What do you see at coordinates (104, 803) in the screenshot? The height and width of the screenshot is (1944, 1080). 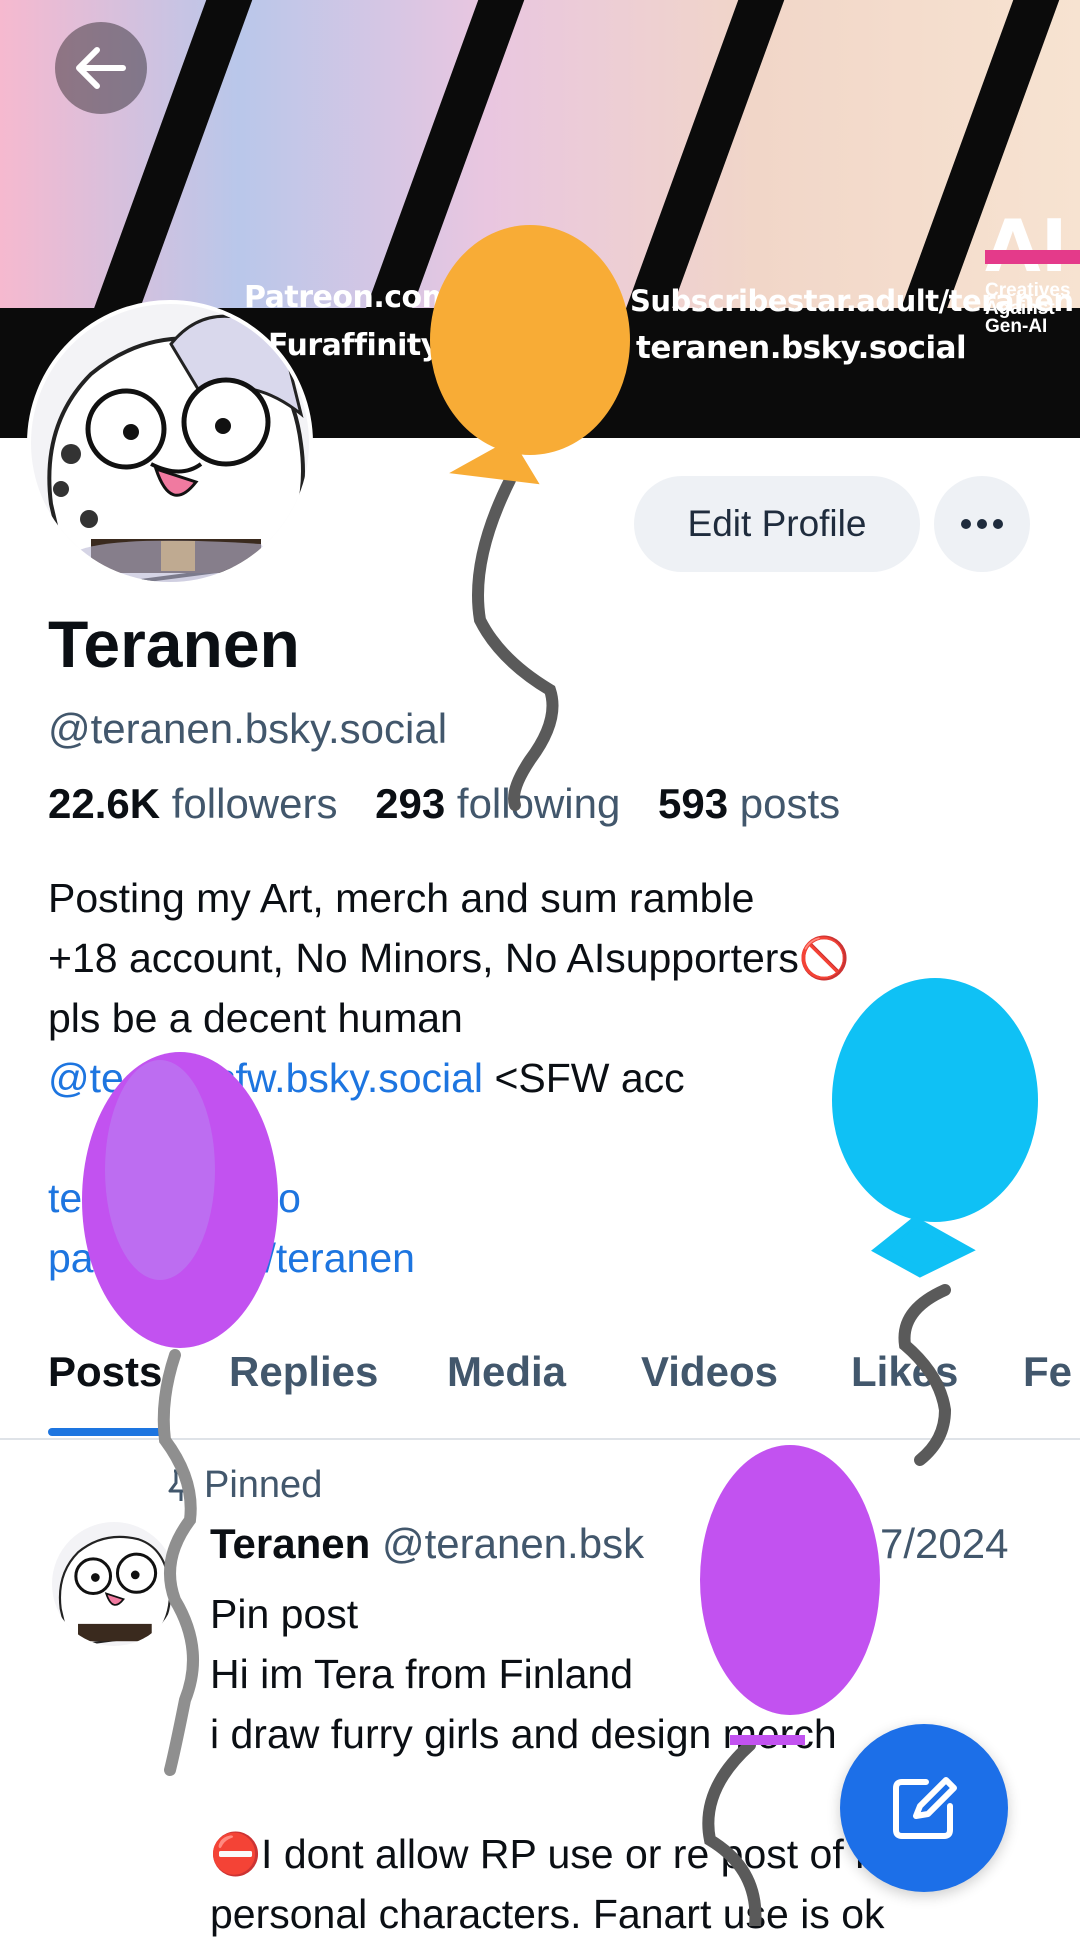 I see `followers-count: 22.6K` at bounding box center [104, 803].